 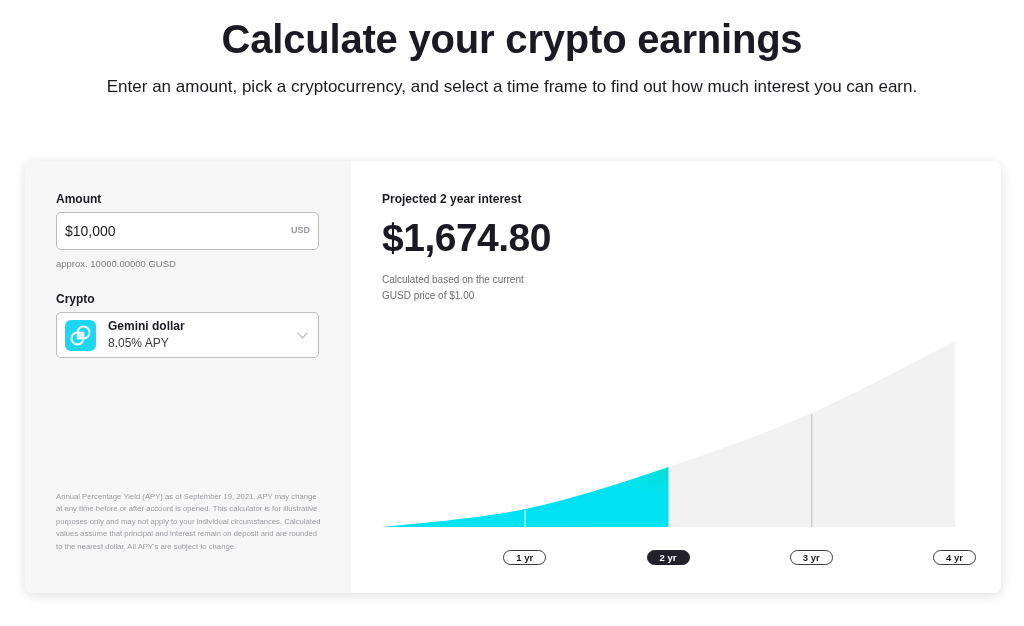 I want to click on page-title: Calculate your crypto earnings, so click(x=512, y=39).